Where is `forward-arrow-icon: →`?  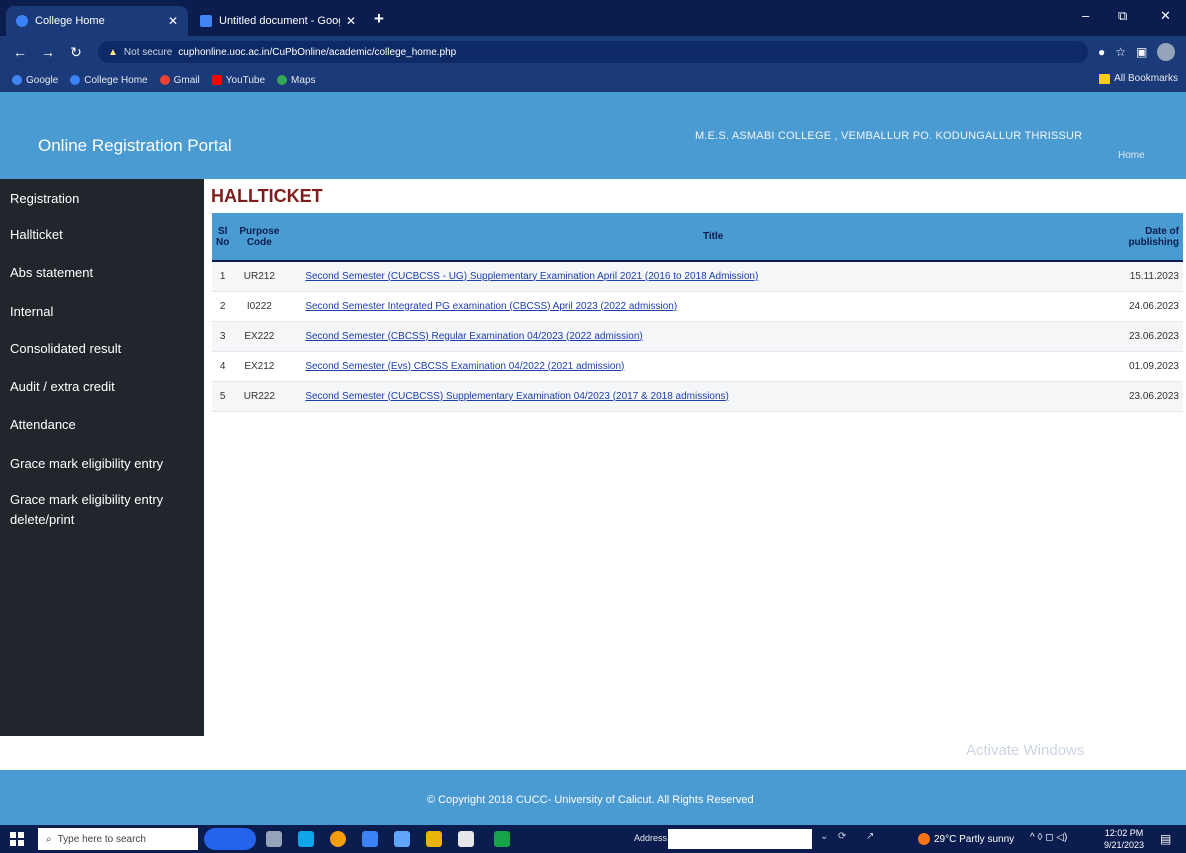 forward-arrow-icon: → is located at coordinates (48, 52).